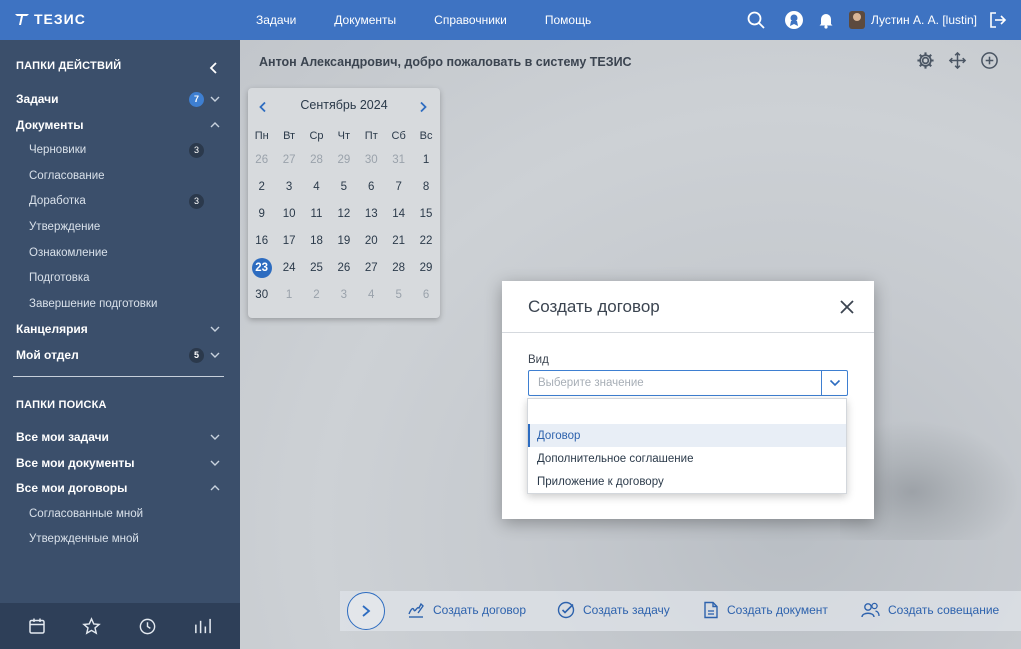  Describe the element at coordinates (276, 20) in the screenshot. I see `nav-tasks: Задачи` at that location.